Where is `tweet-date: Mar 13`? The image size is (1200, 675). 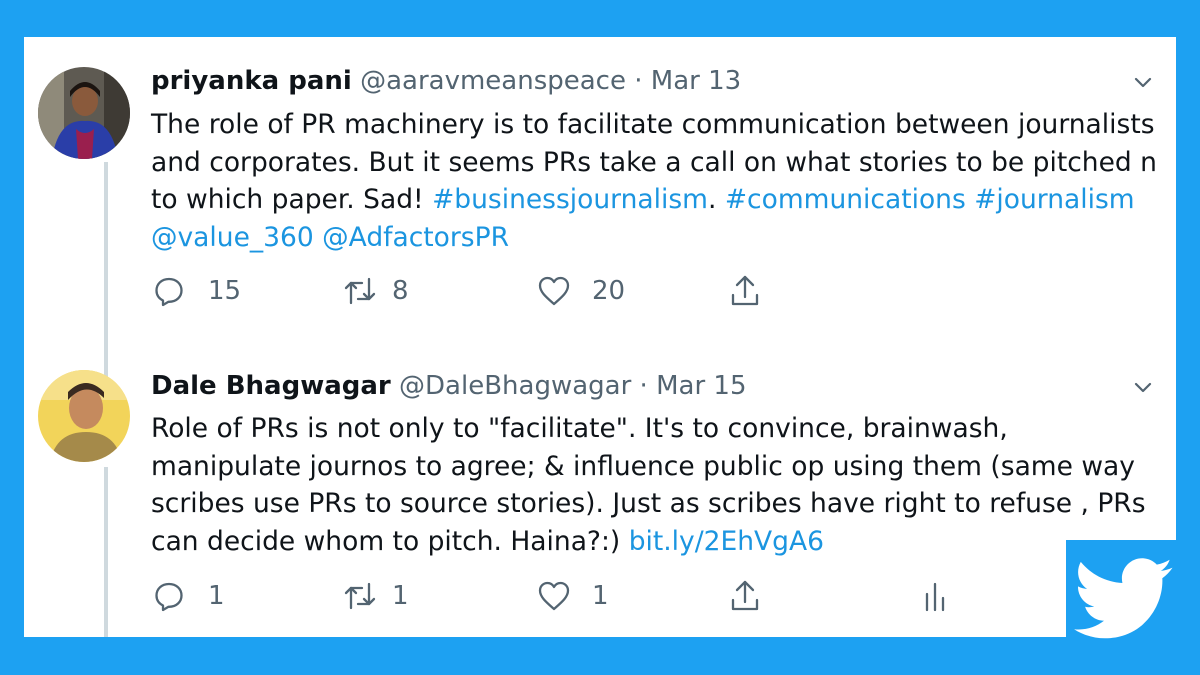 tweet-date: Mar 13 is located at coordinates (696, 81).